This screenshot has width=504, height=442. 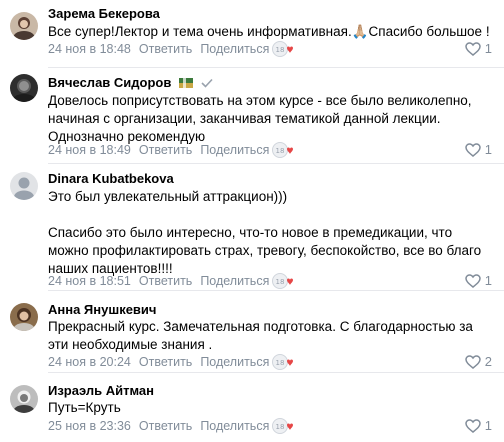 I want to click on comment-meta: 24 ноя в 18:48 Ответить Поделиться, so click(x=158, y=49).